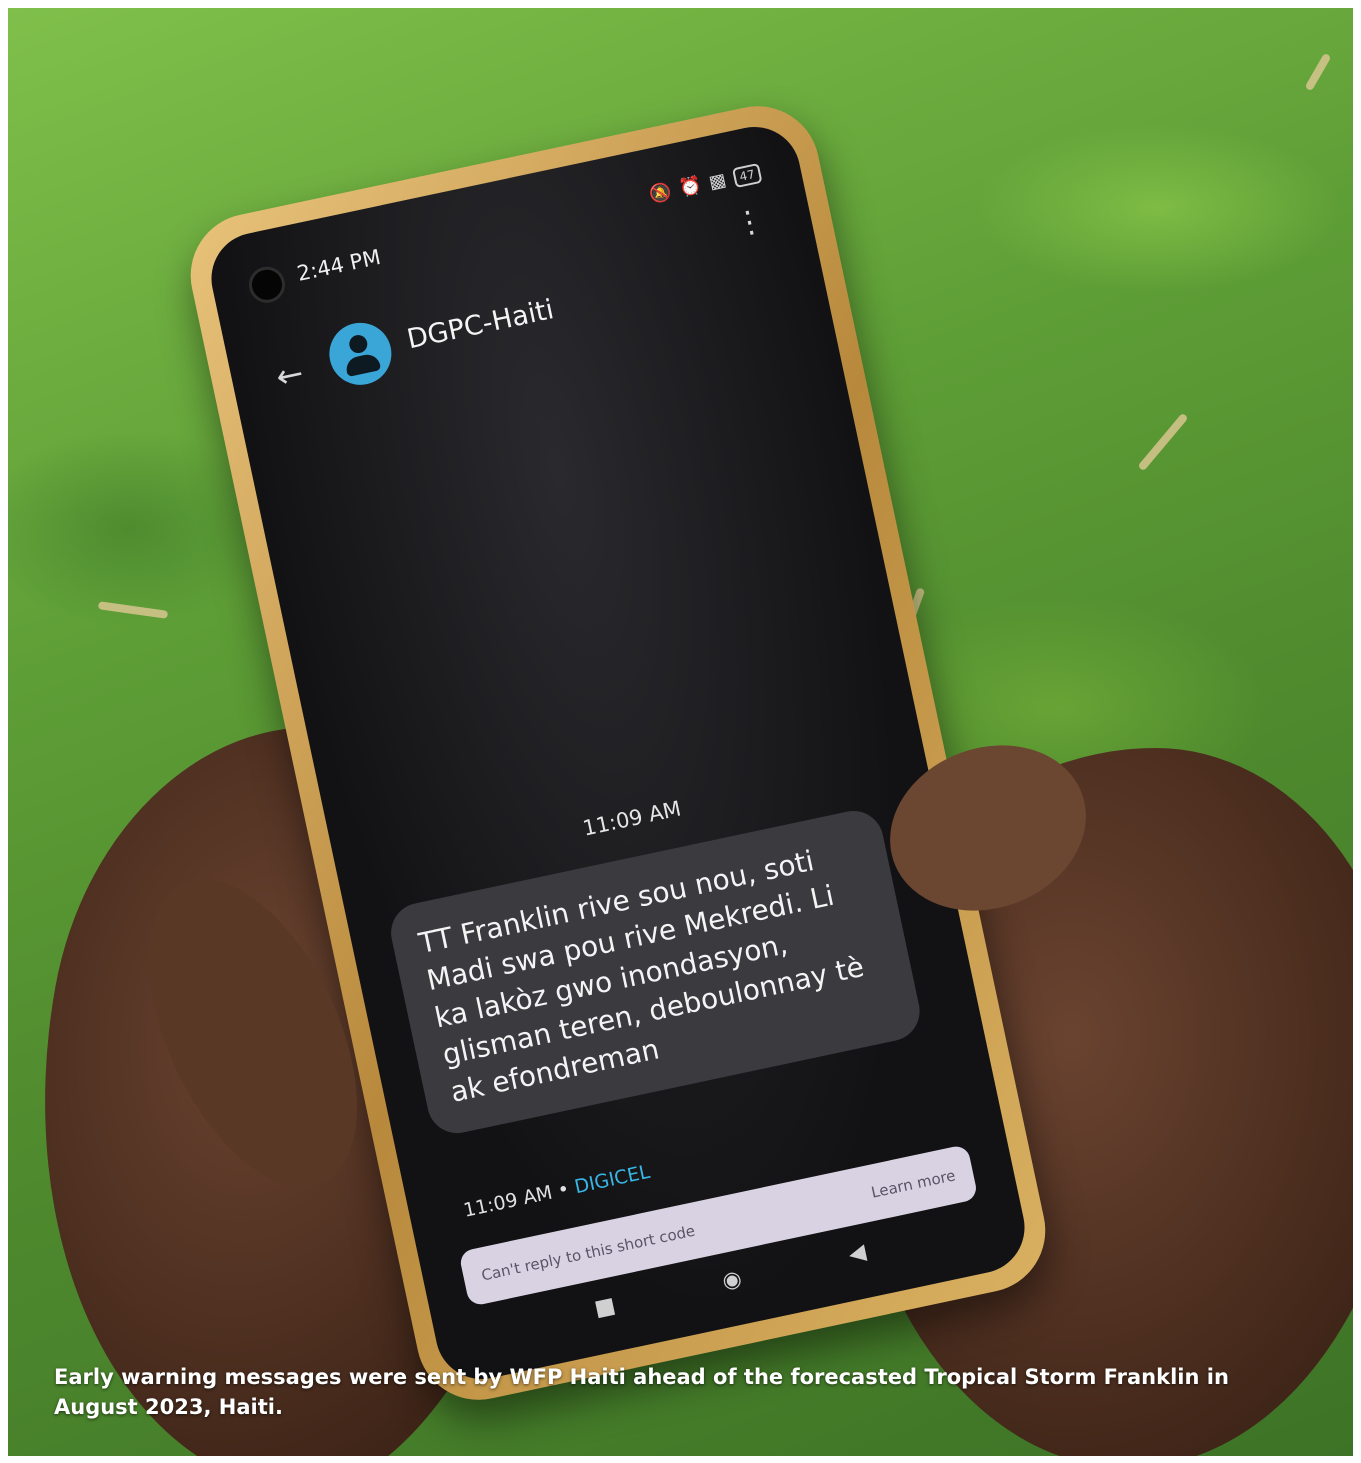  I want to click on battery-icon: 47, so click(747, 175).